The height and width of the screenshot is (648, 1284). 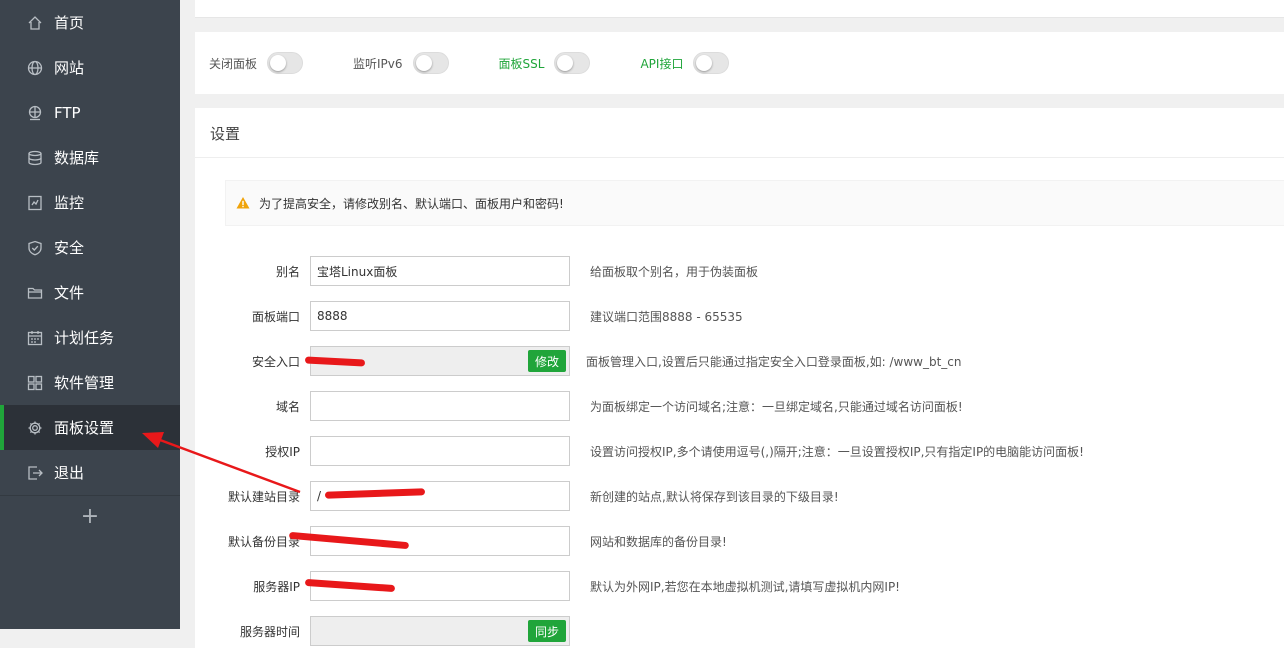 What do you see at coordinates (35, 203) in the screenshot?
I see `monitor-icon` at bounding box center [35, 203].